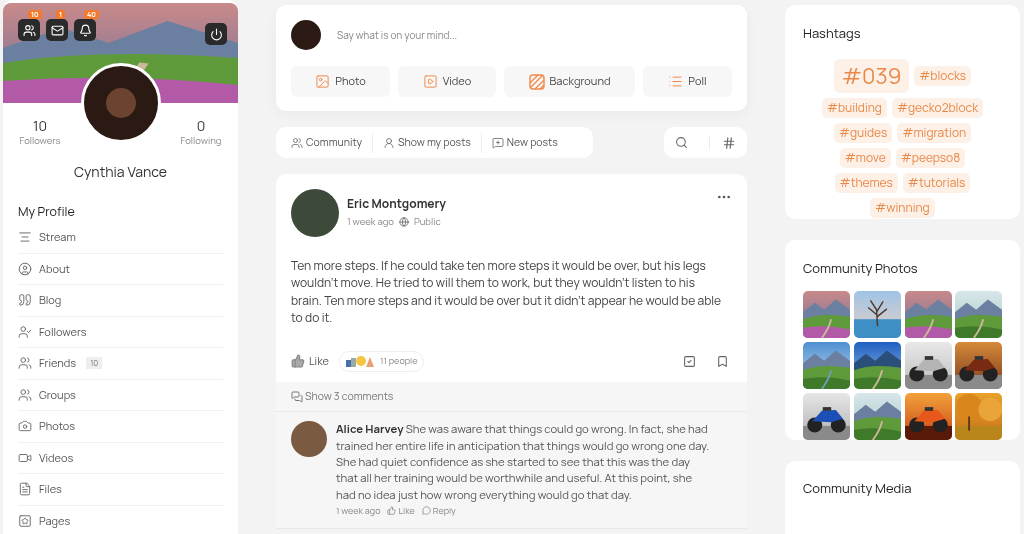 Image resolution: width=1024 pixels, height=534 pixels. I want to click on comment-text: Alice Harvey She was aware that things could go wrong. In fact, she had trained her entire life in anticipation that things would go wrong one day. She had quiet confidence as she started to see that this was the day that all her training would be worthwhile and useful. At this point, she had no idea just how wrong everything would go that day., so click(523, 462).